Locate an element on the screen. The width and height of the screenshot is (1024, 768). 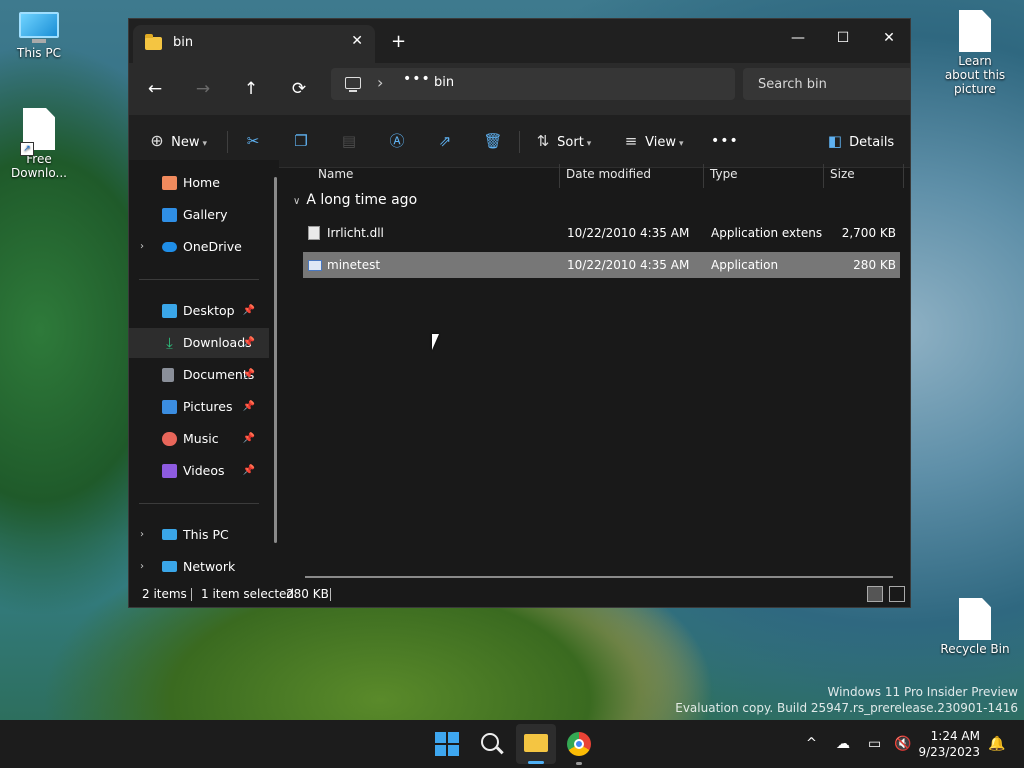
details-button: ◧ Details is located at coordinates (859, 141).